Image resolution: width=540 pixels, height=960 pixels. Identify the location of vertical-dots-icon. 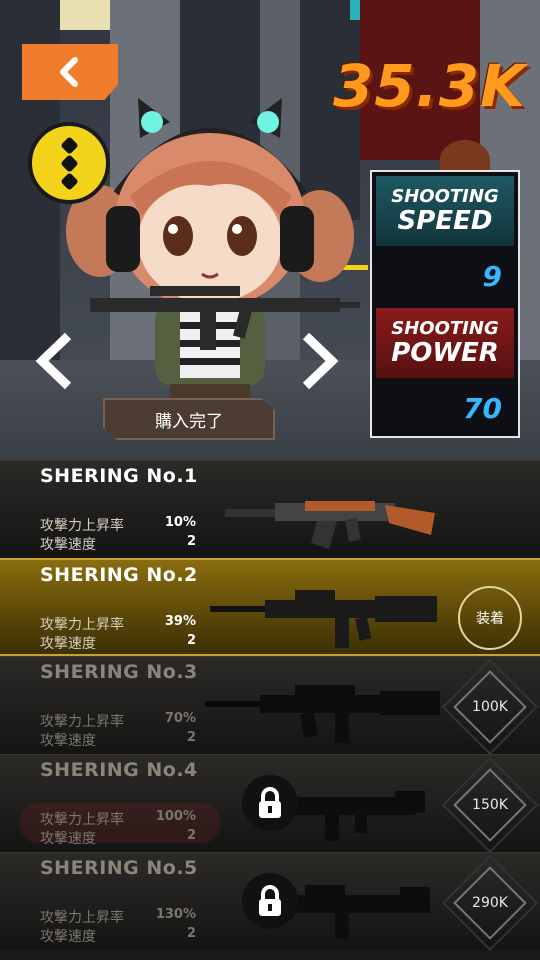
(69, 145).